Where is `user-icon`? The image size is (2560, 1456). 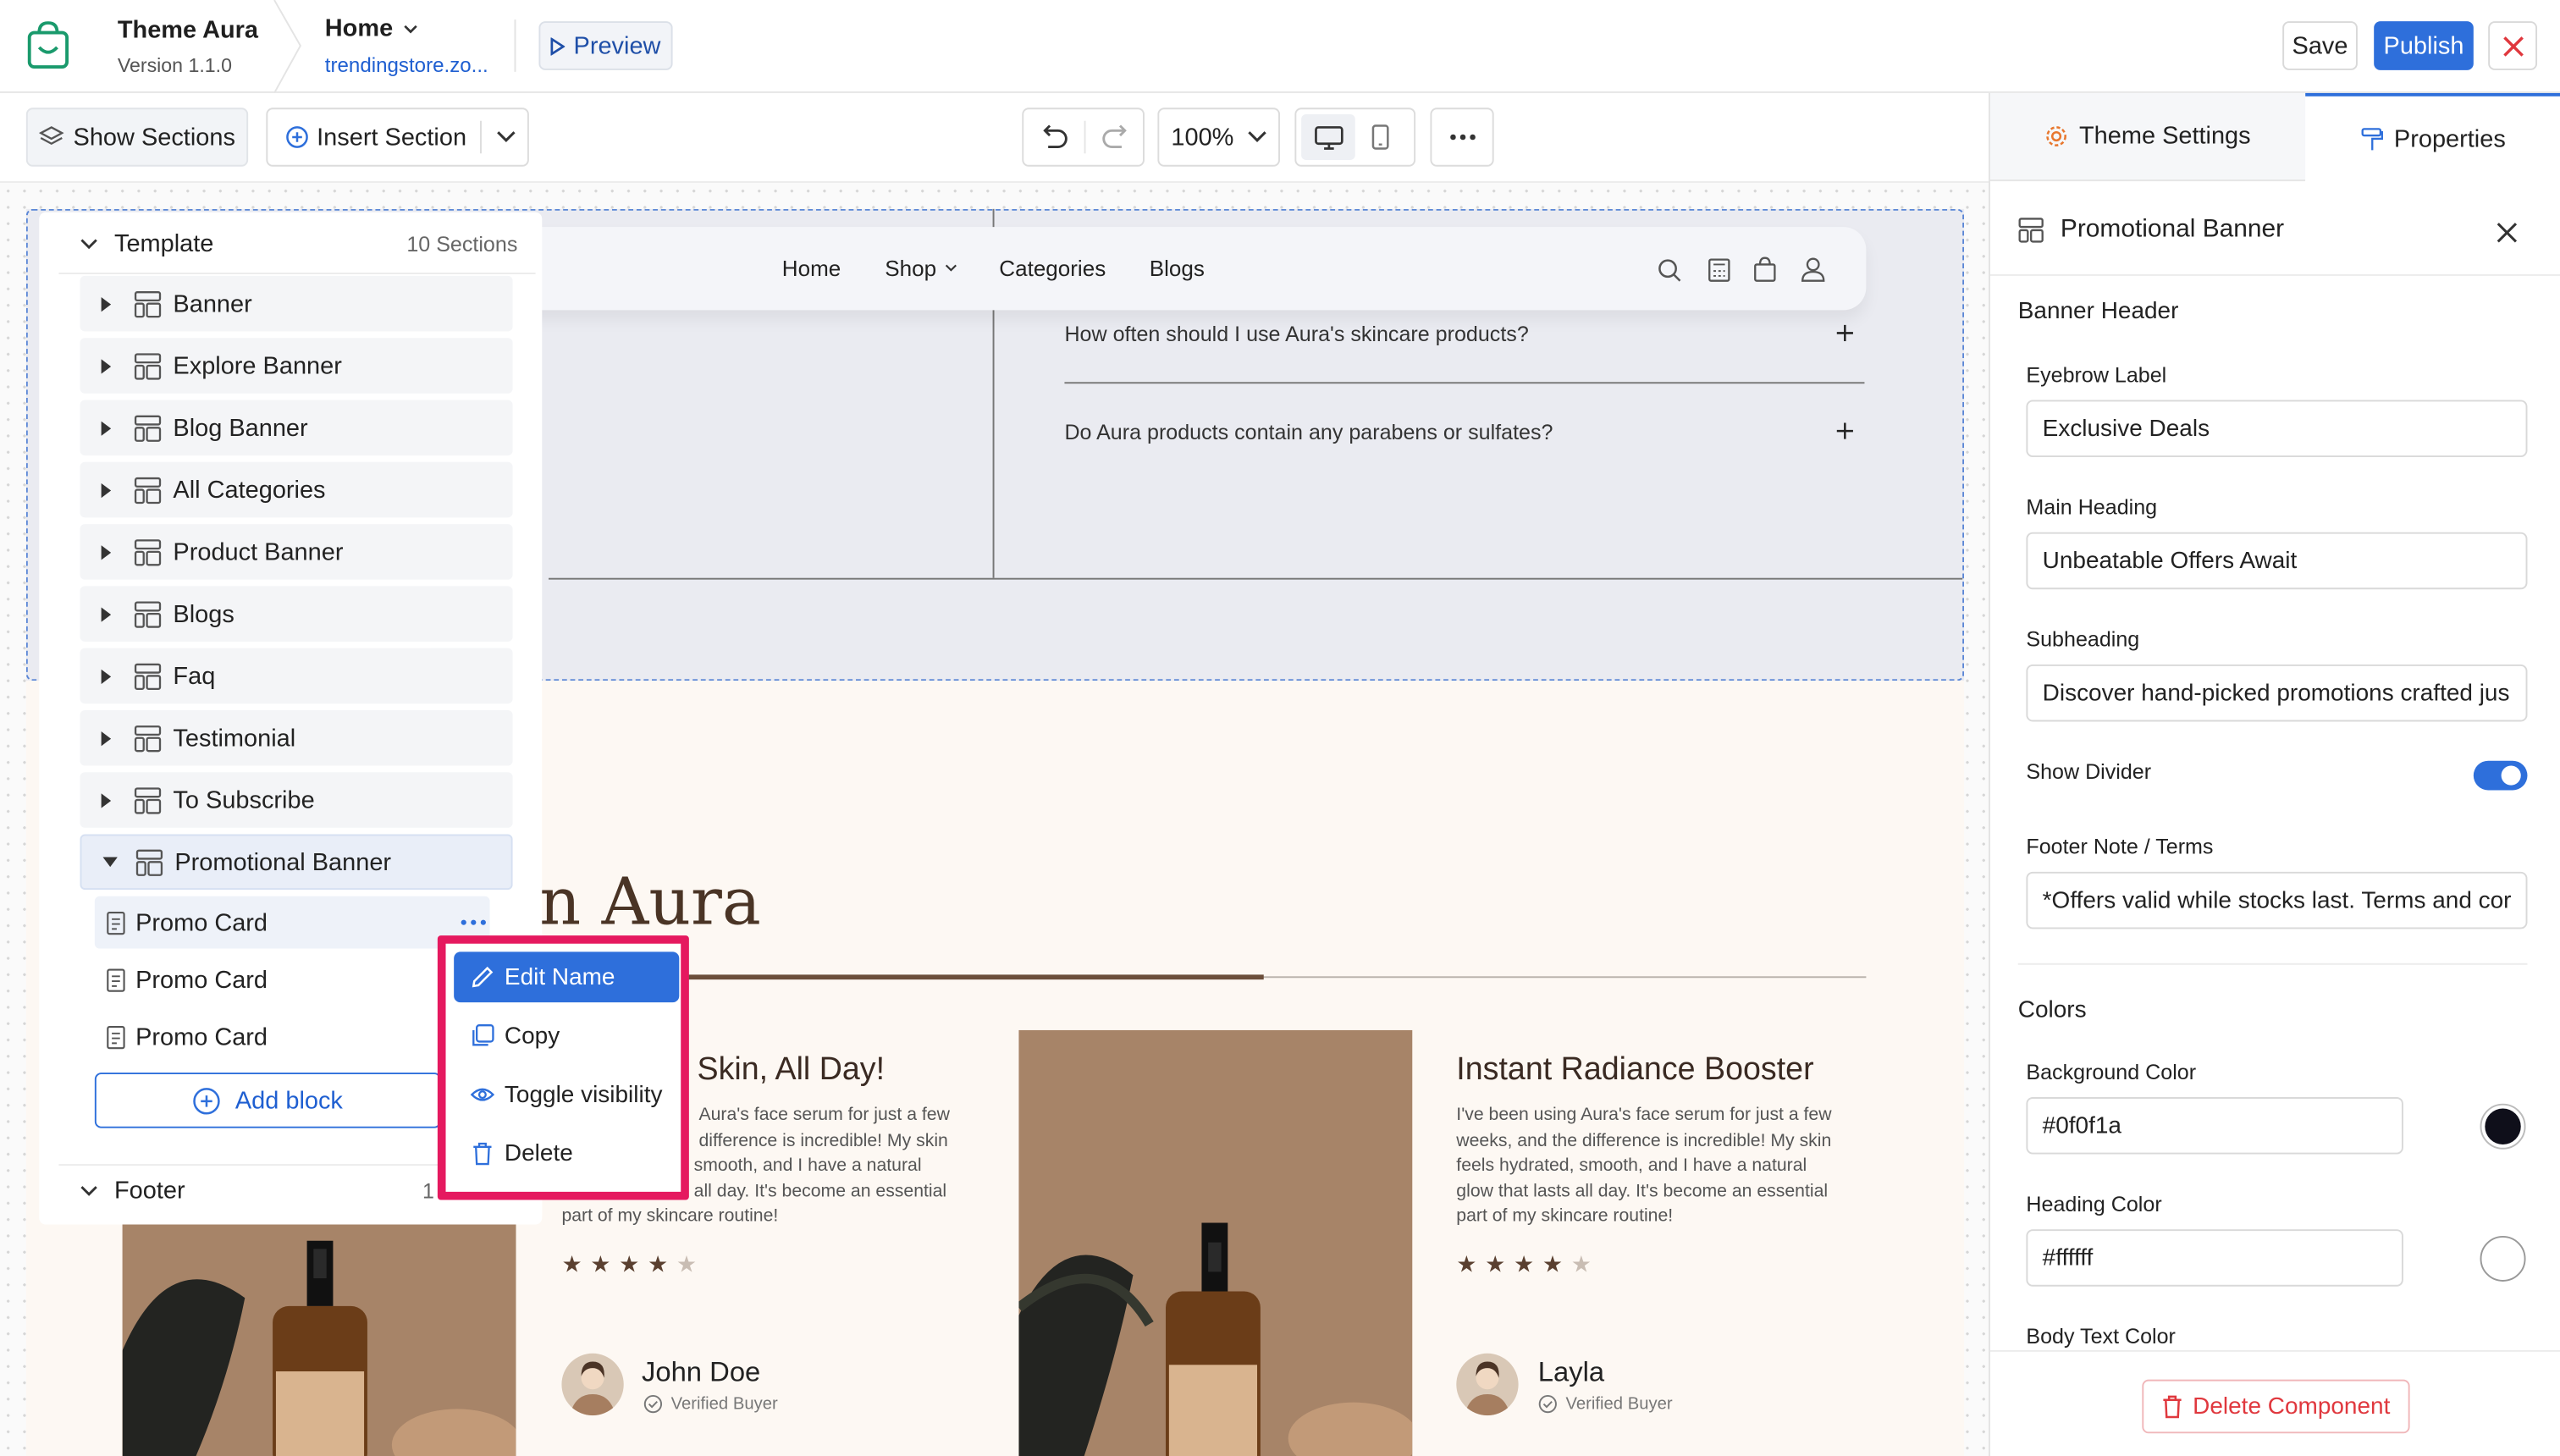
user-icon is located at coordinates (1813, 269).